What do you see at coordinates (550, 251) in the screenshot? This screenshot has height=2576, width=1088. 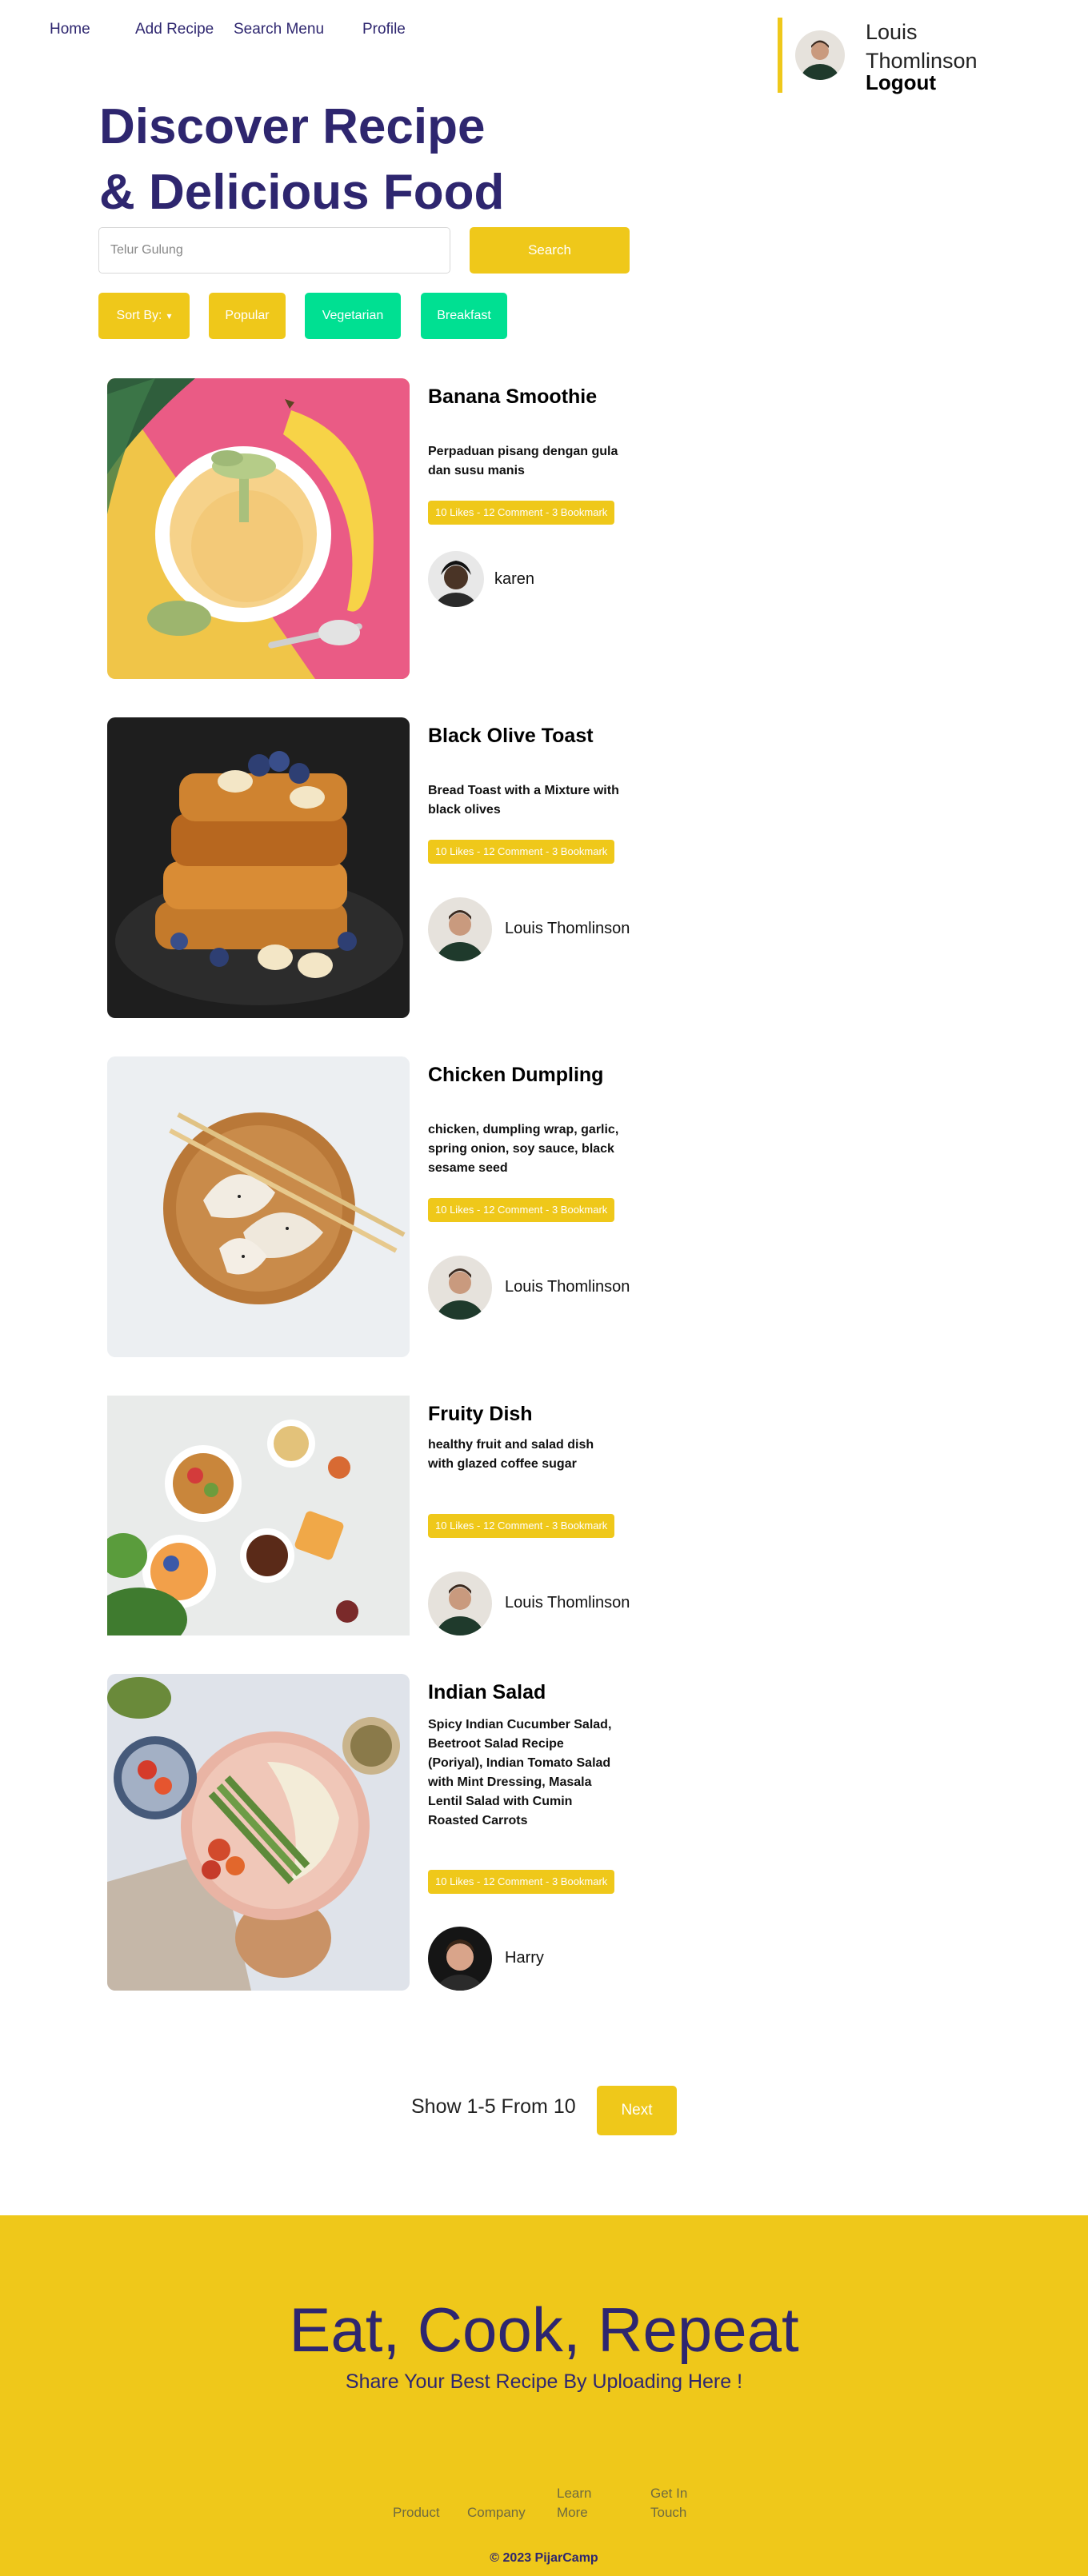 I see `search-button: Search` at bounding box center [550, 251].